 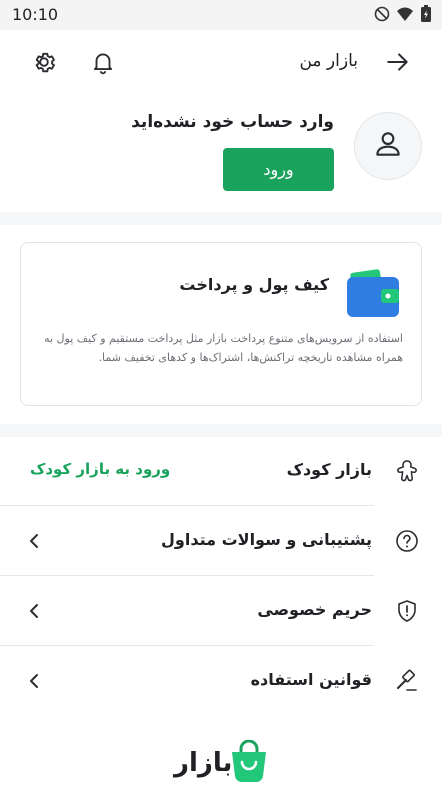 I want to click on gavel-icon, so click(x=407, y=681).